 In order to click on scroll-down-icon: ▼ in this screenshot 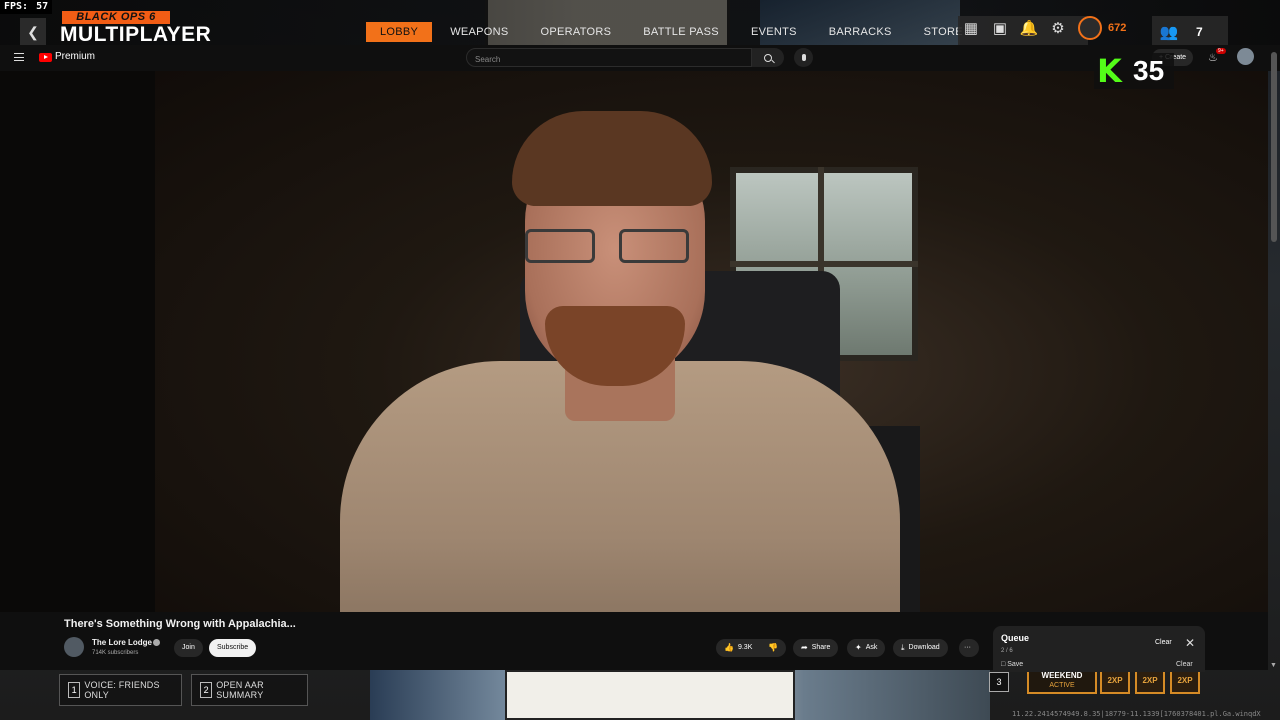, I will do `click(1273, 665)`.